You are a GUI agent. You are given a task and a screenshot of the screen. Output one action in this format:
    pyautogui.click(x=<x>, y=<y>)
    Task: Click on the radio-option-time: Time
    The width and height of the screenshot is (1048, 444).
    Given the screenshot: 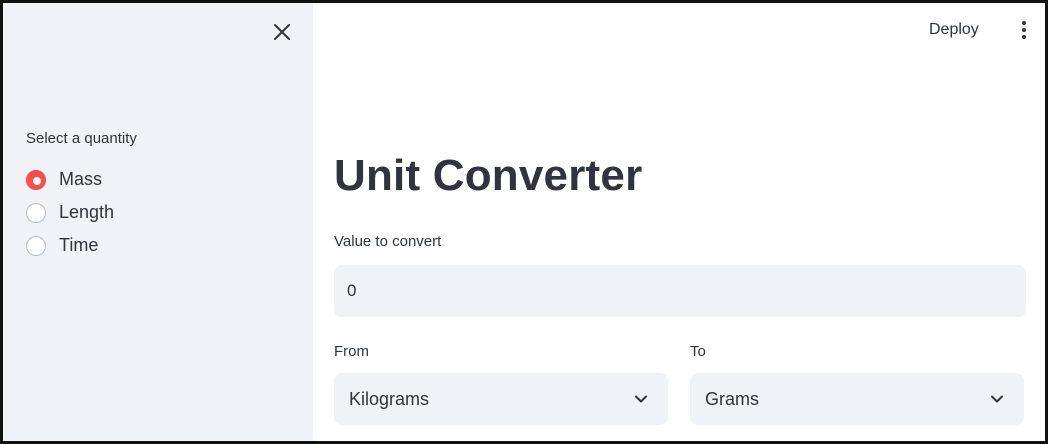 What is the action you would take?
    pyautogui.click(x=70, y=245)
    